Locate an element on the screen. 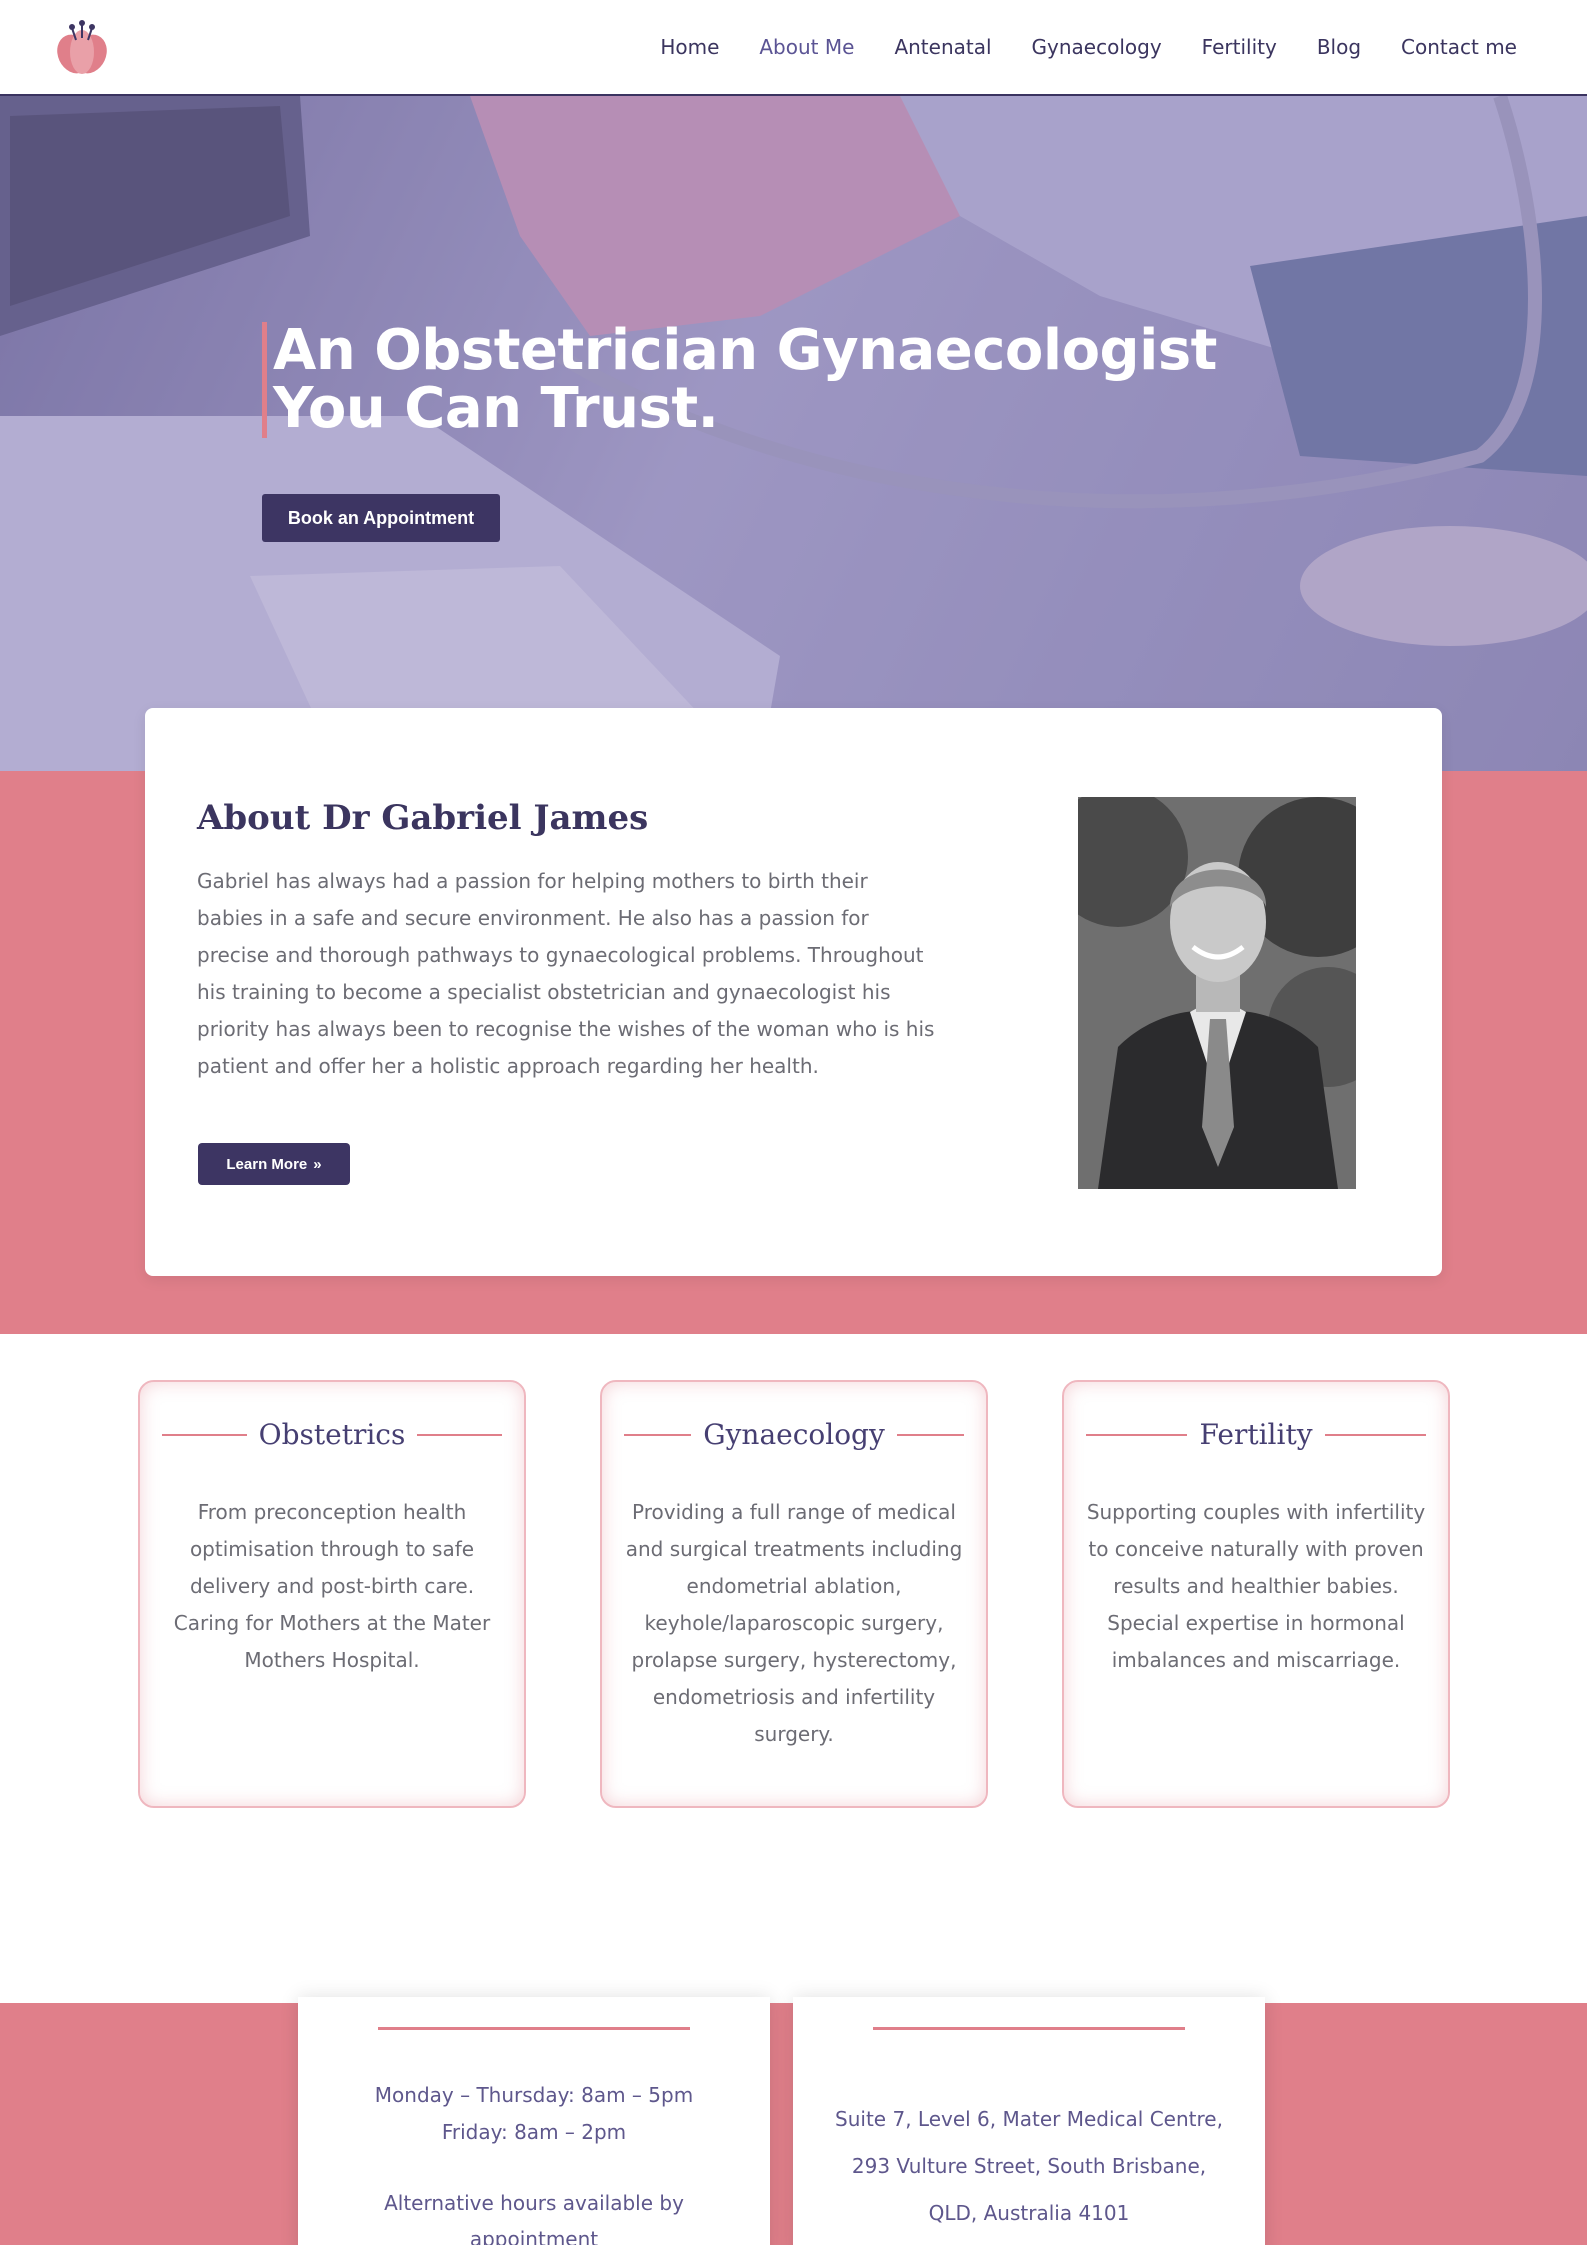  address-line2: 293 Vulture Street, South Brisbane, is located at coordinates (1029, 2166).